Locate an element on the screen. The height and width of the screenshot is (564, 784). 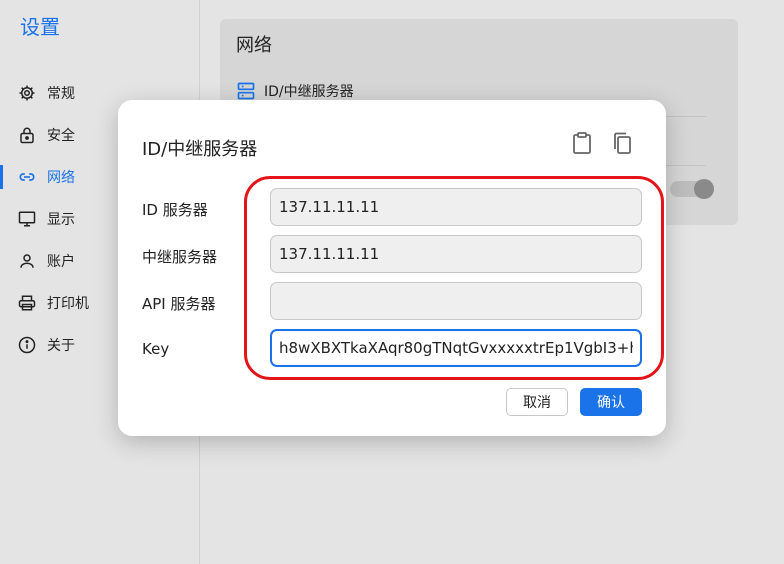
id-server-label: ID 服务器 is located at coordinates (175, 210).